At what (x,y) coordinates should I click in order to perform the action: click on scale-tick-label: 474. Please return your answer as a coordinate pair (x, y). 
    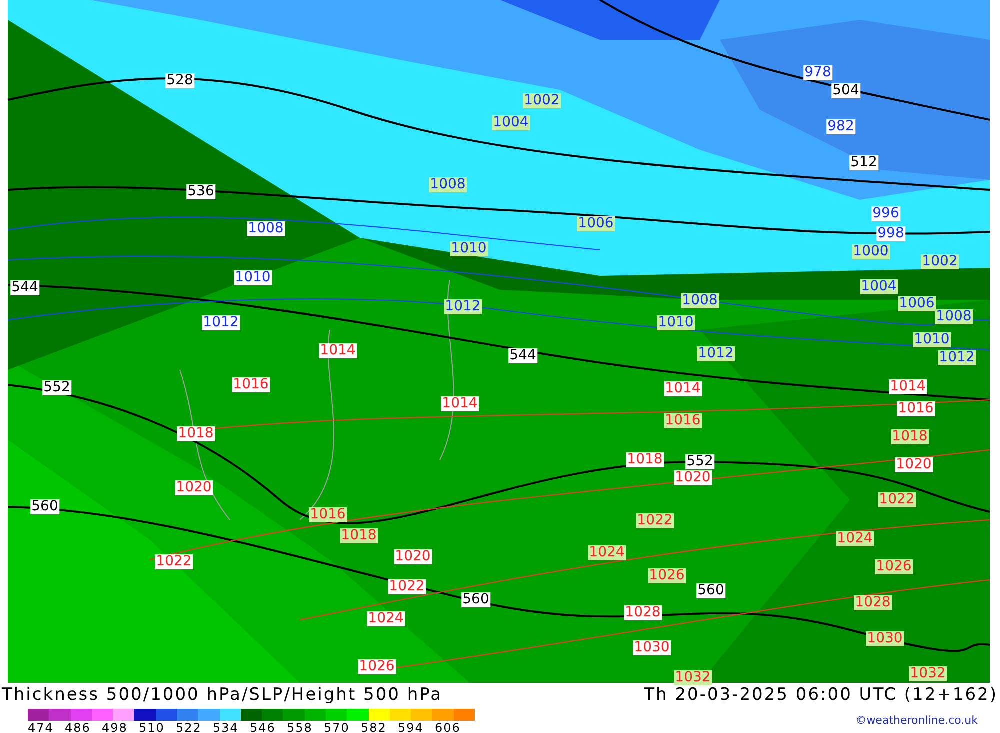
    Looking at the image, I should click on (41, 727).